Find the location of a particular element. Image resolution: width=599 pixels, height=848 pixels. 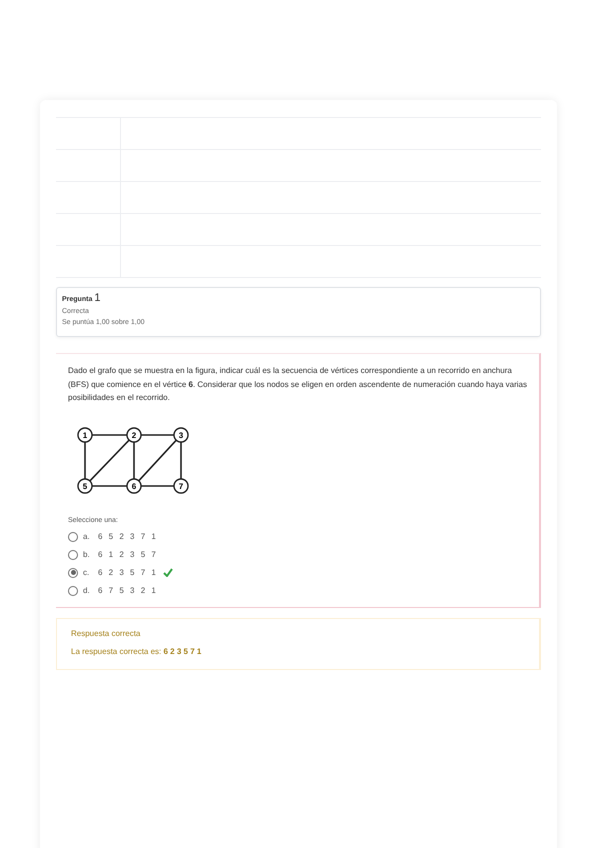

option-text: 6 2 3 5 7 1 is located at coordinates (128, 572).